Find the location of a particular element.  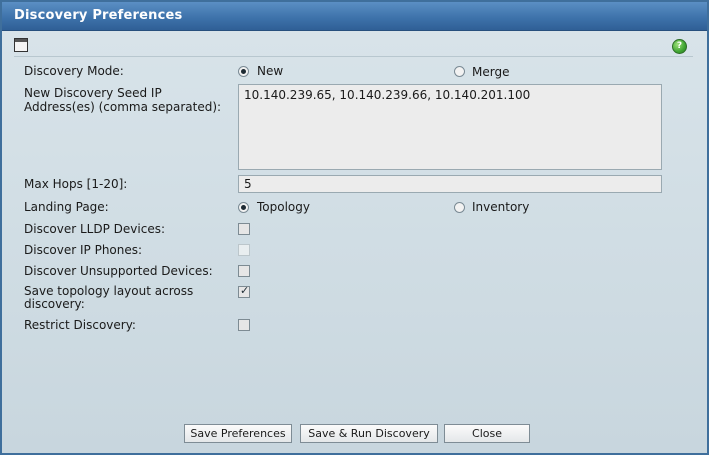

help-icon: ? is located at coordinates (679, 46).